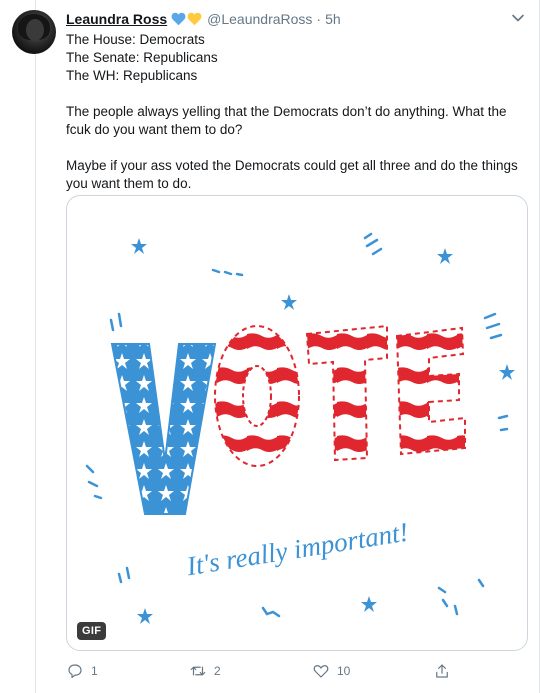  Describe the element at coordinates (203, 19) in the screenshot. I see `tweet-header: Leaundra Ross @LeaundraRoss · 5h` at that location.